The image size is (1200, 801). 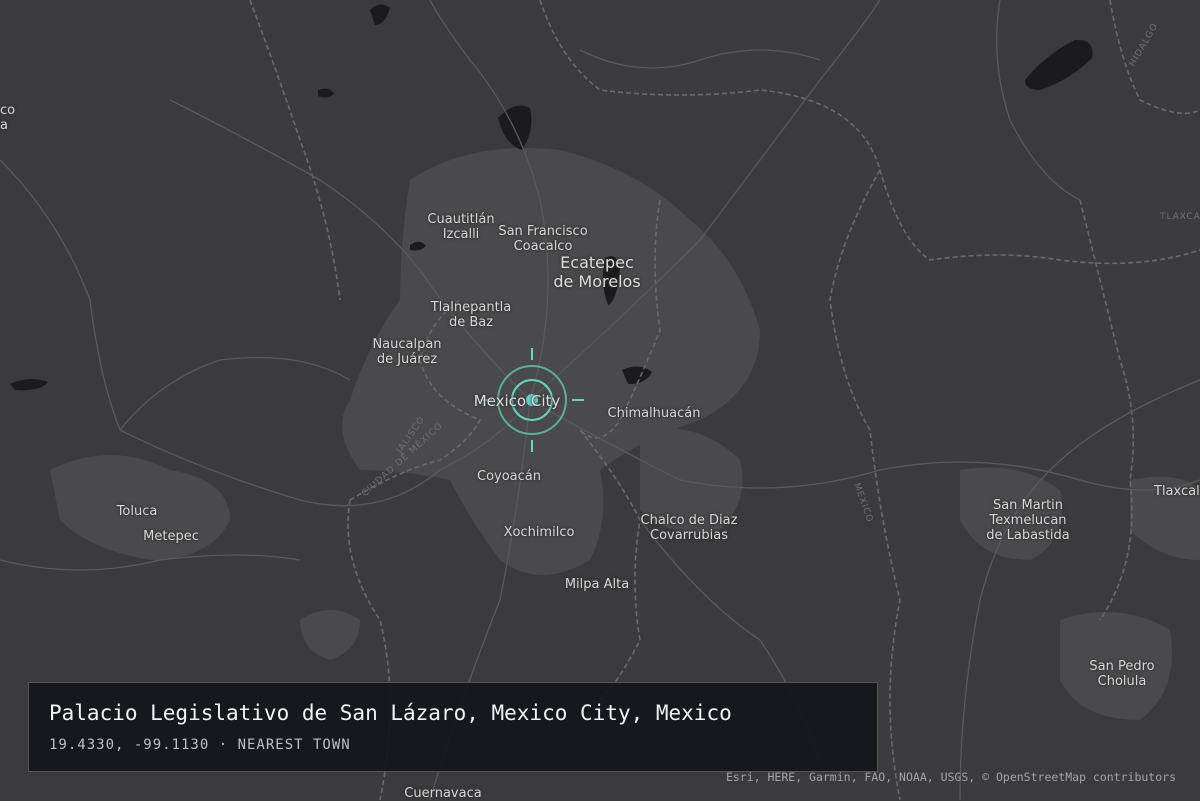 What do you see at coordinates (1122, 674) in the screenshot?
I see `place-label-san-pedro: San Pedro Cholula` at bounding box center [1122, 674].